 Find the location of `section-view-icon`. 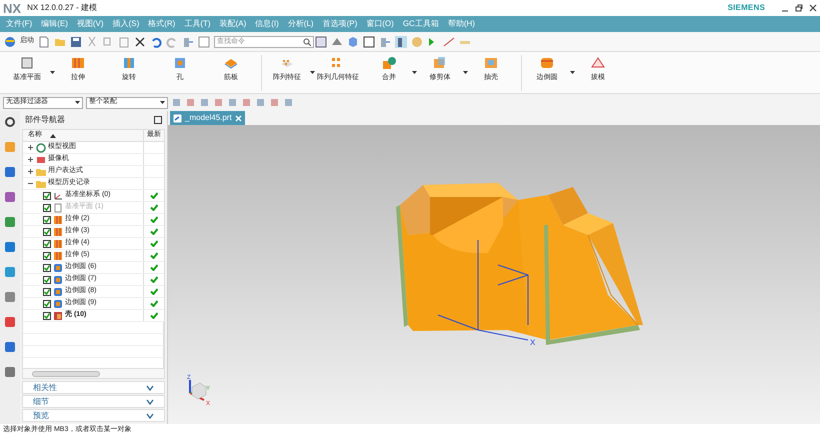

section-view-icon is located at coordinates (401, 42).